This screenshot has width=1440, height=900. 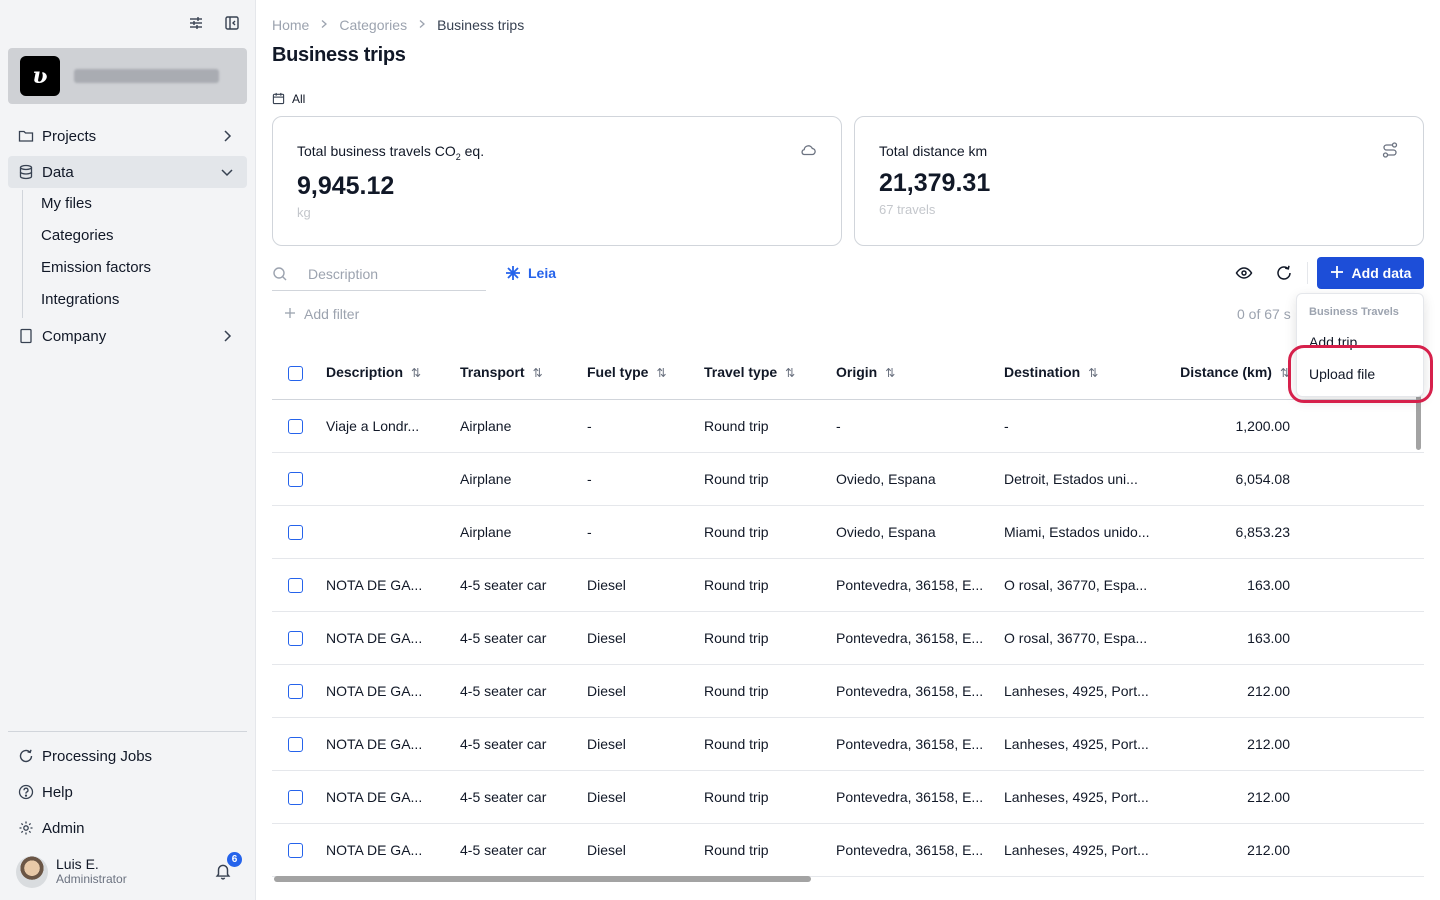 What do you see at coordinates (127, 336) in the screenshot?
I see `sidebar-item-company: Company` at bounding box center [127, 336].